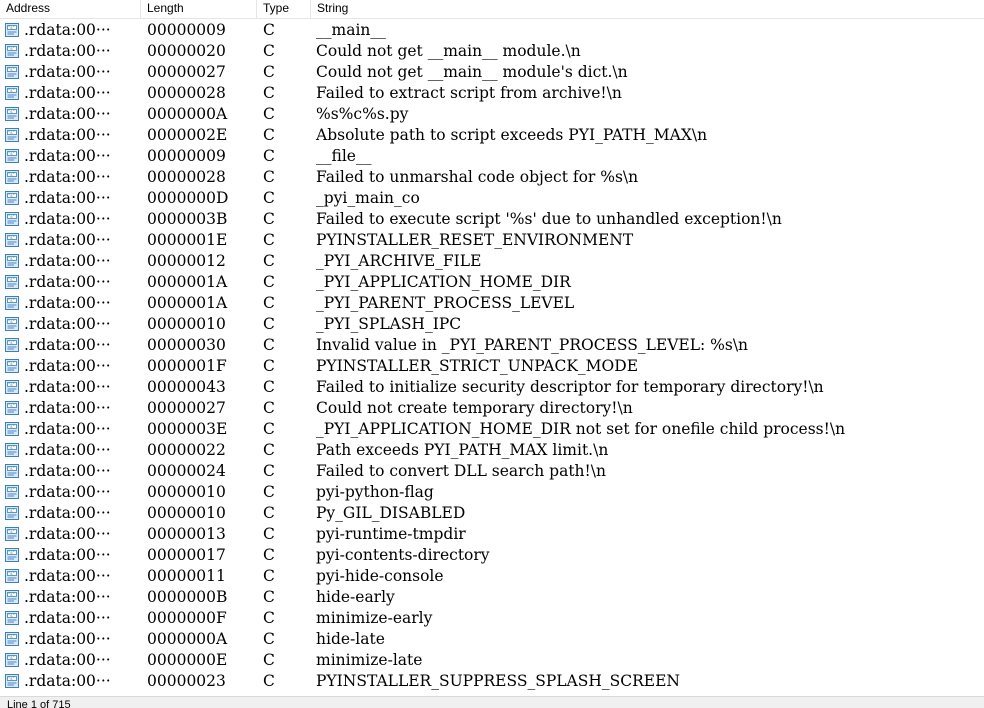  What do you see at coordinates (492, 513) in the screenshot?
I see `table-row: "s" .rdata:00··· 00000010 C Py_GIL_DISABLED` at bounding box center [492, 513].